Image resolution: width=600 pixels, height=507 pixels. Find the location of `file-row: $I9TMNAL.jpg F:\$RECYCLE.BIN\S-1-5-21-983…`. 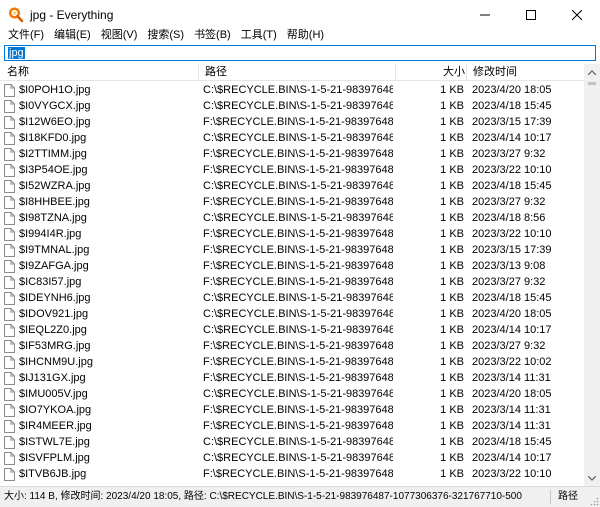

file-row: $I9TMNAL.jpg F:\$RECYCLE.BIN\S-1-5-21-983… is located at coordinates (292, 250).